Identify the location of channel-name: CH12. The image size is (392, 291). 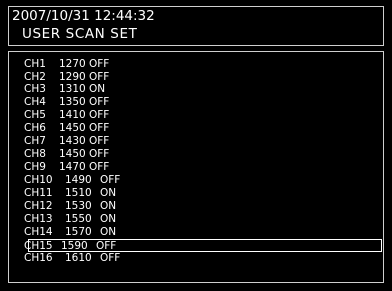
(38, 206).